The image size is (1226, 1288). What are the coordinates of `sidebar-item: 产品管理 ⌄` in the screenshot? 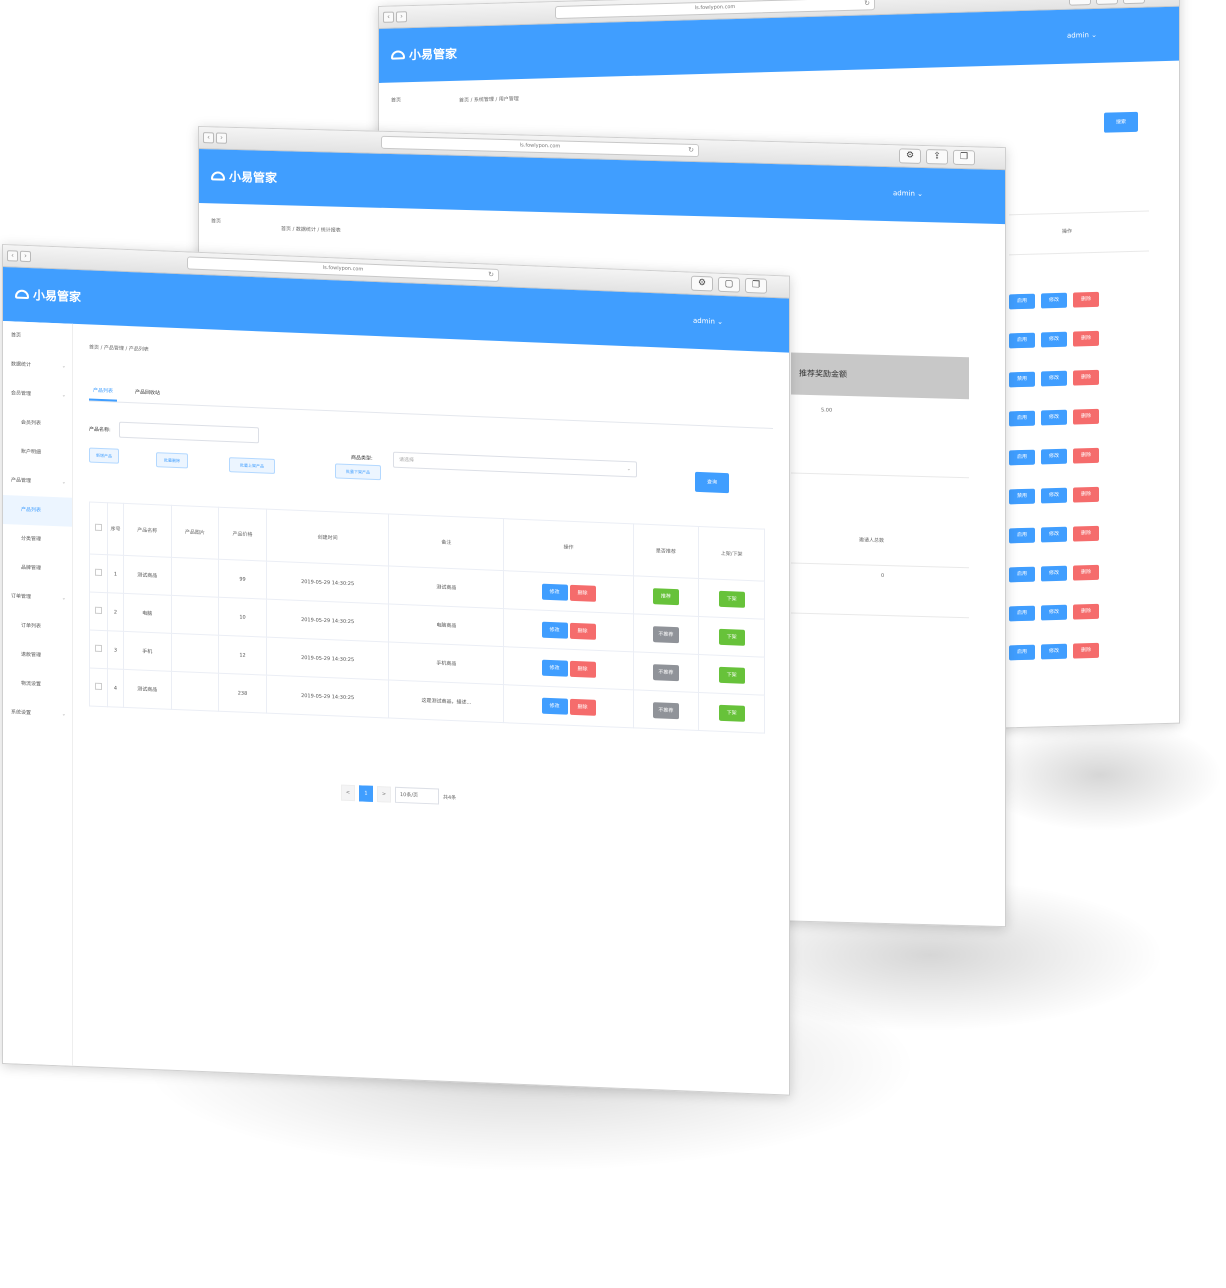 It's located at (37, 482).